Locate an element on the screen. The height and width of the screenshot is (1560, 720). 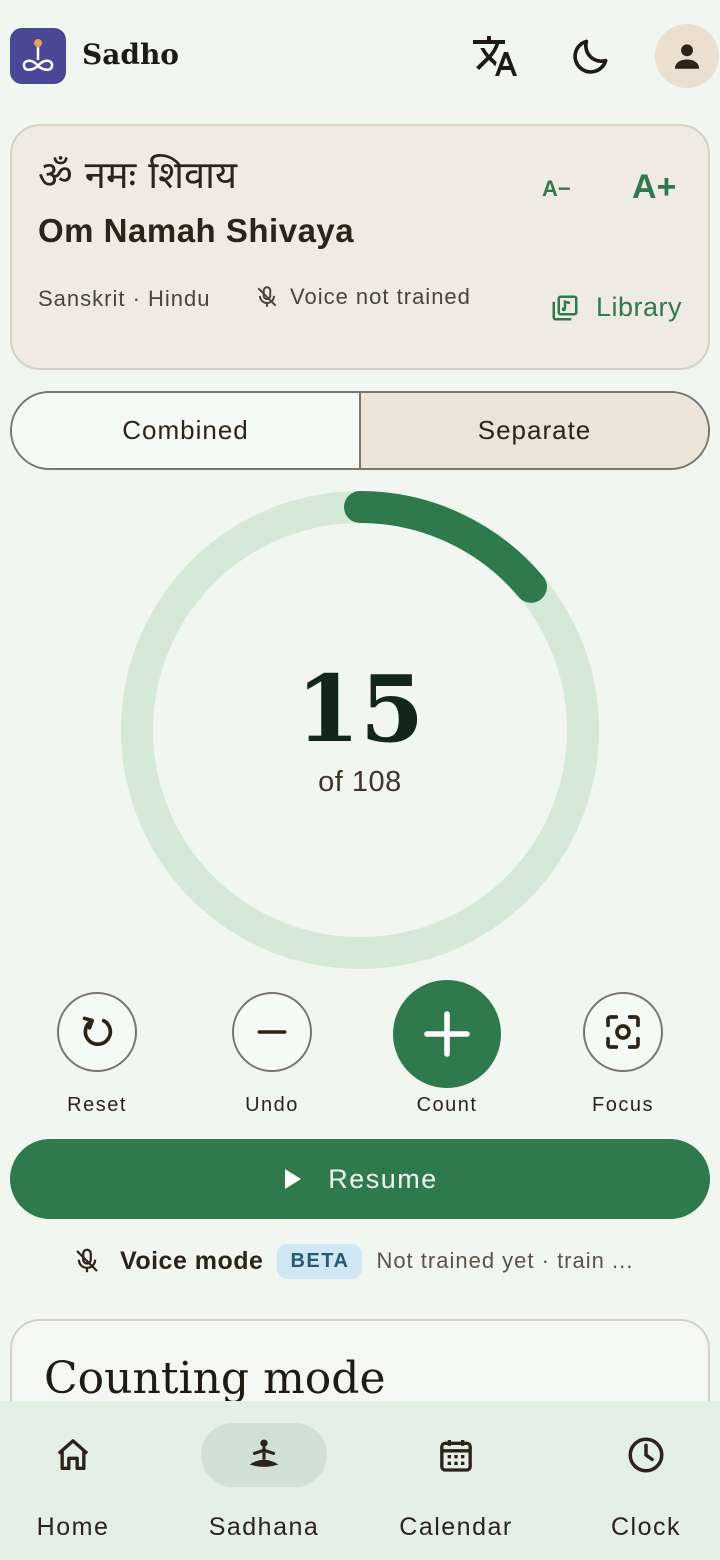
app-logo is located at coordinates (38, 56).